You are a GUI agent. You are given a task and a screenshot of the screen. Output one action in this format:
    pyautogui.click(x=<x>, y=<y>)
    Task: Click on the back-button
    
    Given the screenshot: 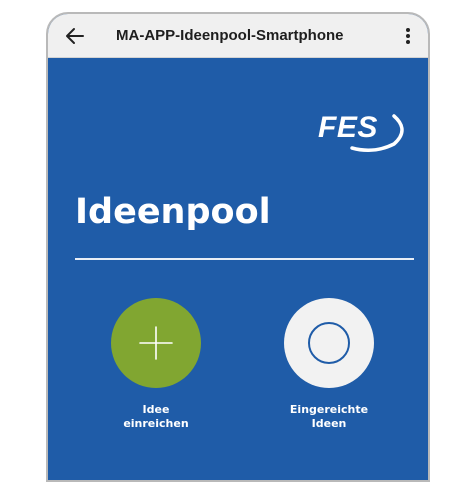 What is the action you would take?
    pyautogui.click(x=75, y=36)
    